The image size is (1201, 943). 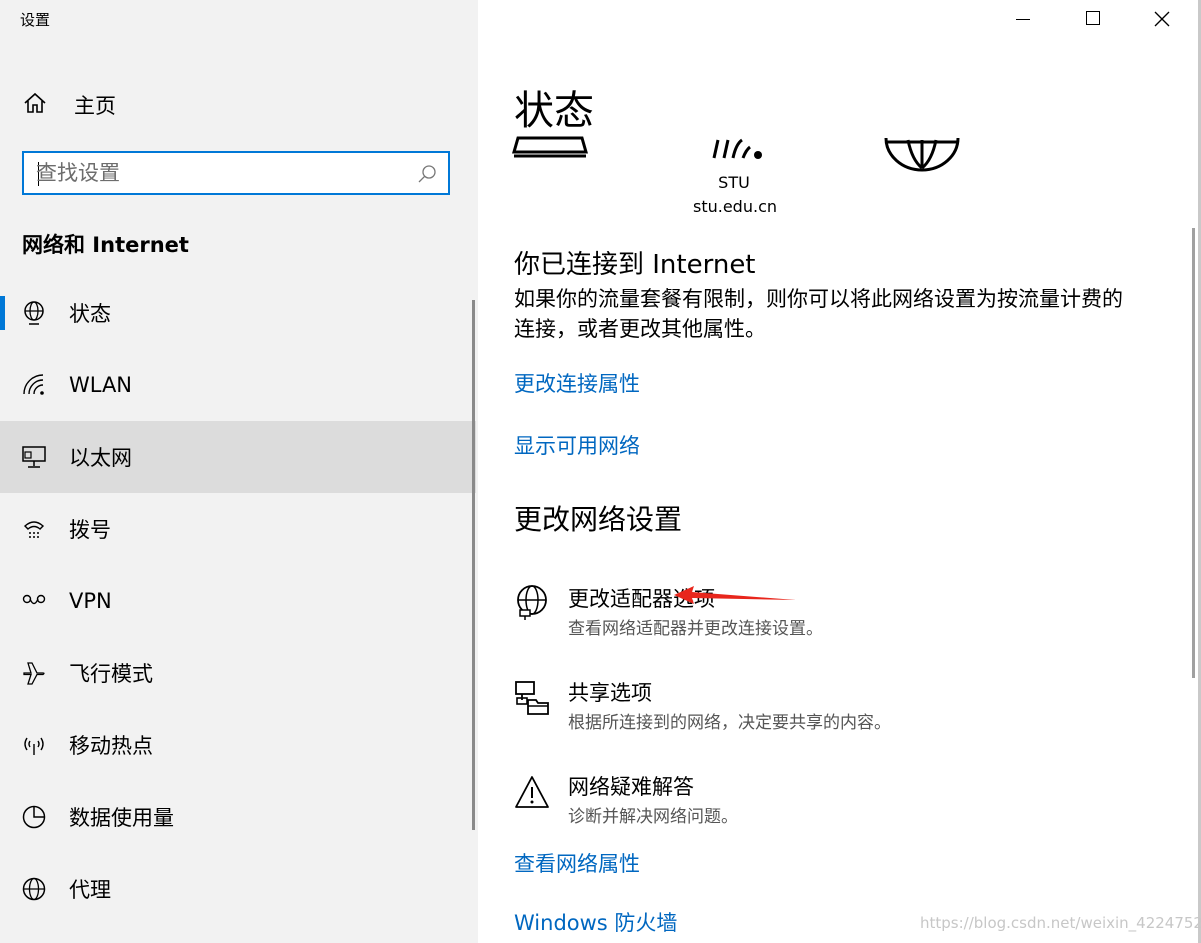 What do you see at coordinates (34, 889) in the screenshot?
I see `globe-icon` at bounding box center [34, 889].